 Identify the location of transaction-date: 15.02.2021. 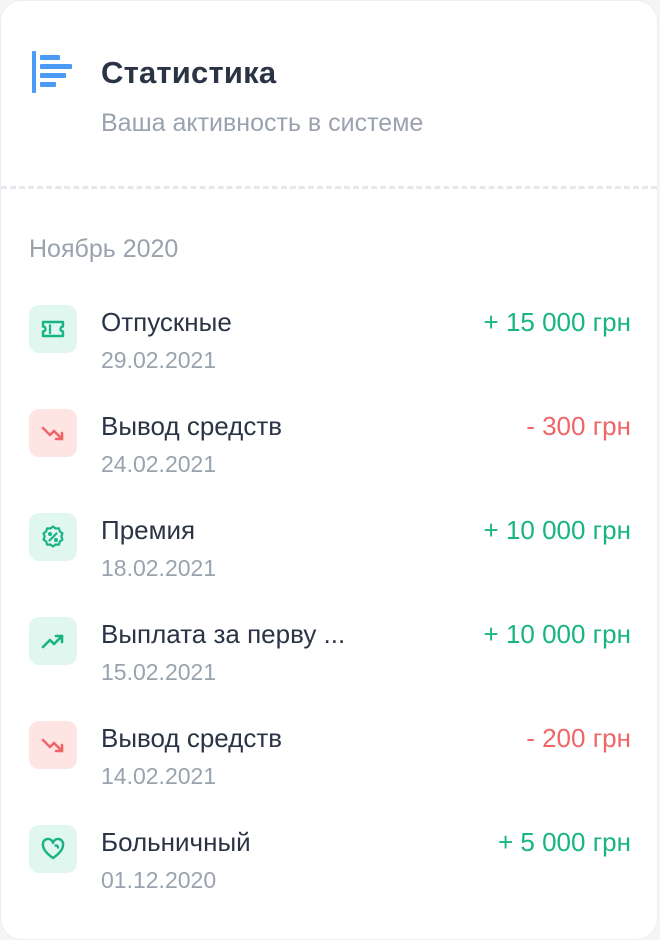
(159, 672).